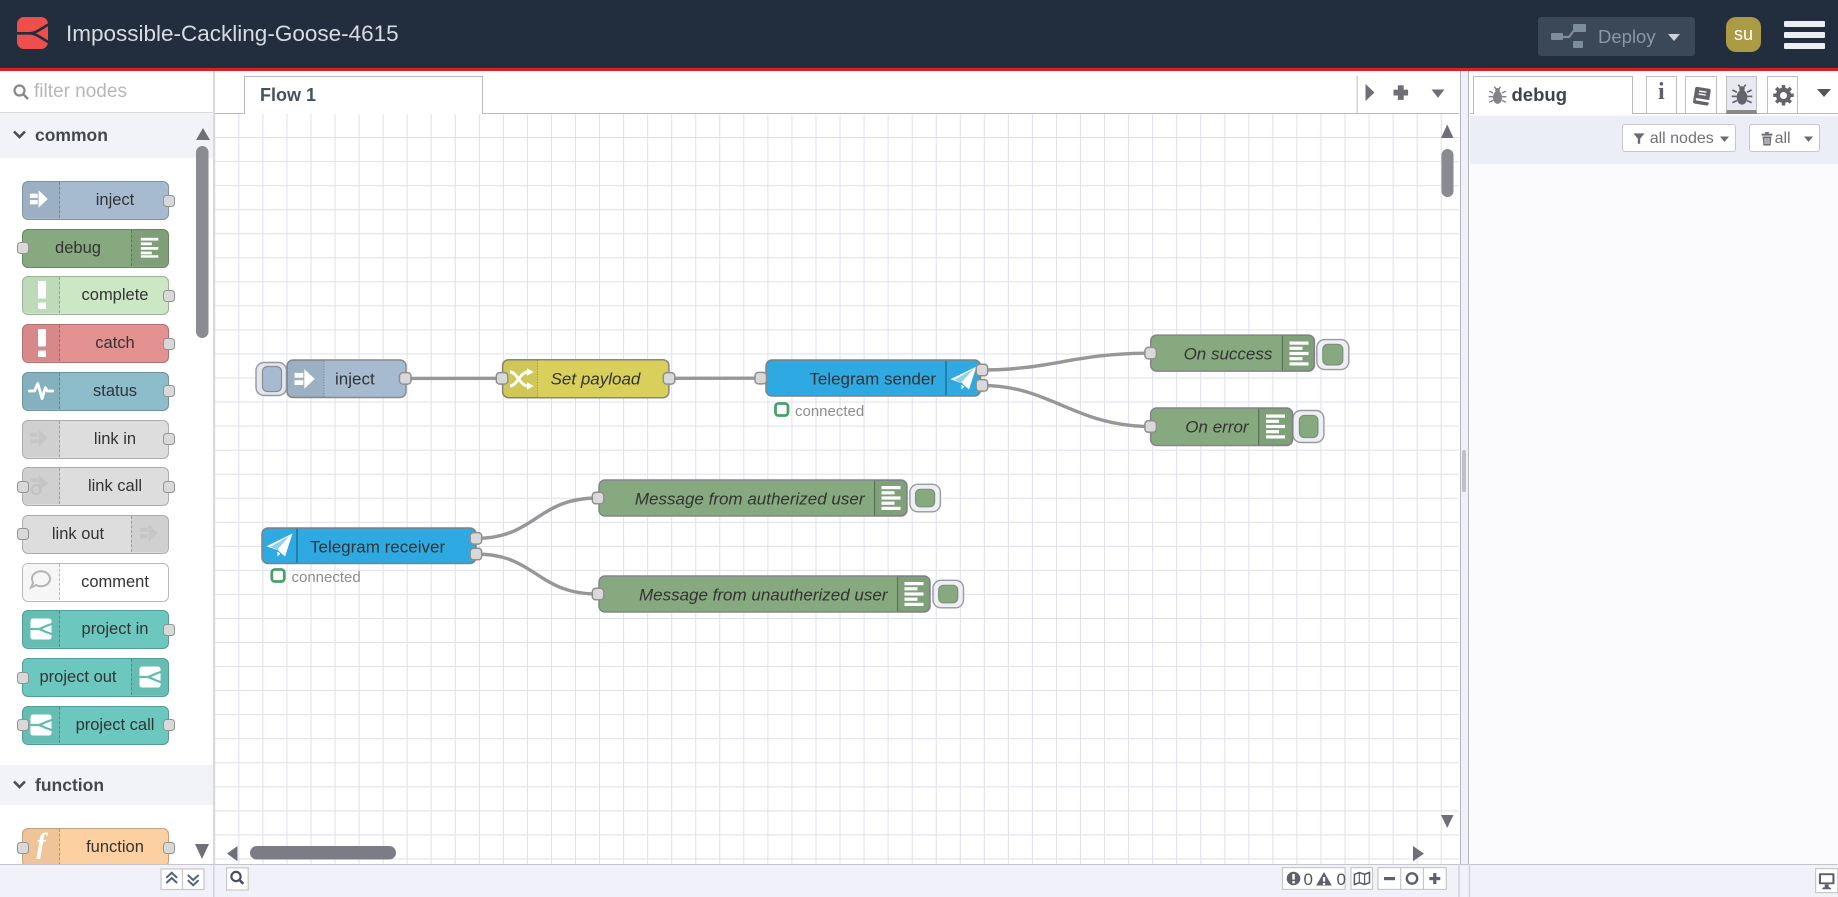  I want to click on svg-text: On success, so click(1228, 354).